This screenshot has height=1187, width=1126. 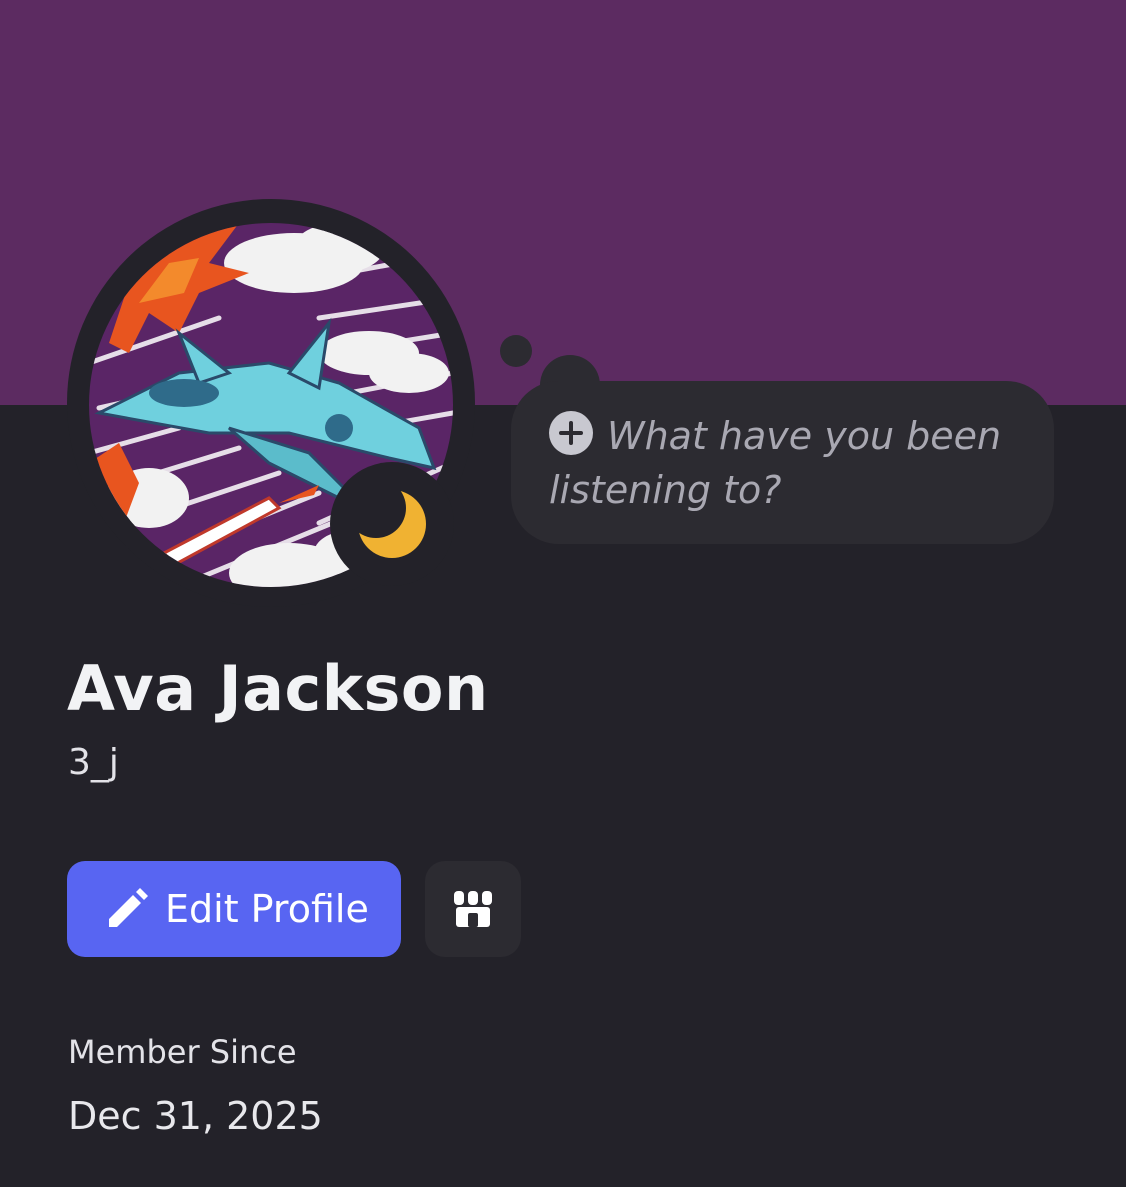 I want to click on custom-status-prompt: What have you been listening to?, so click(x=784, y=463).